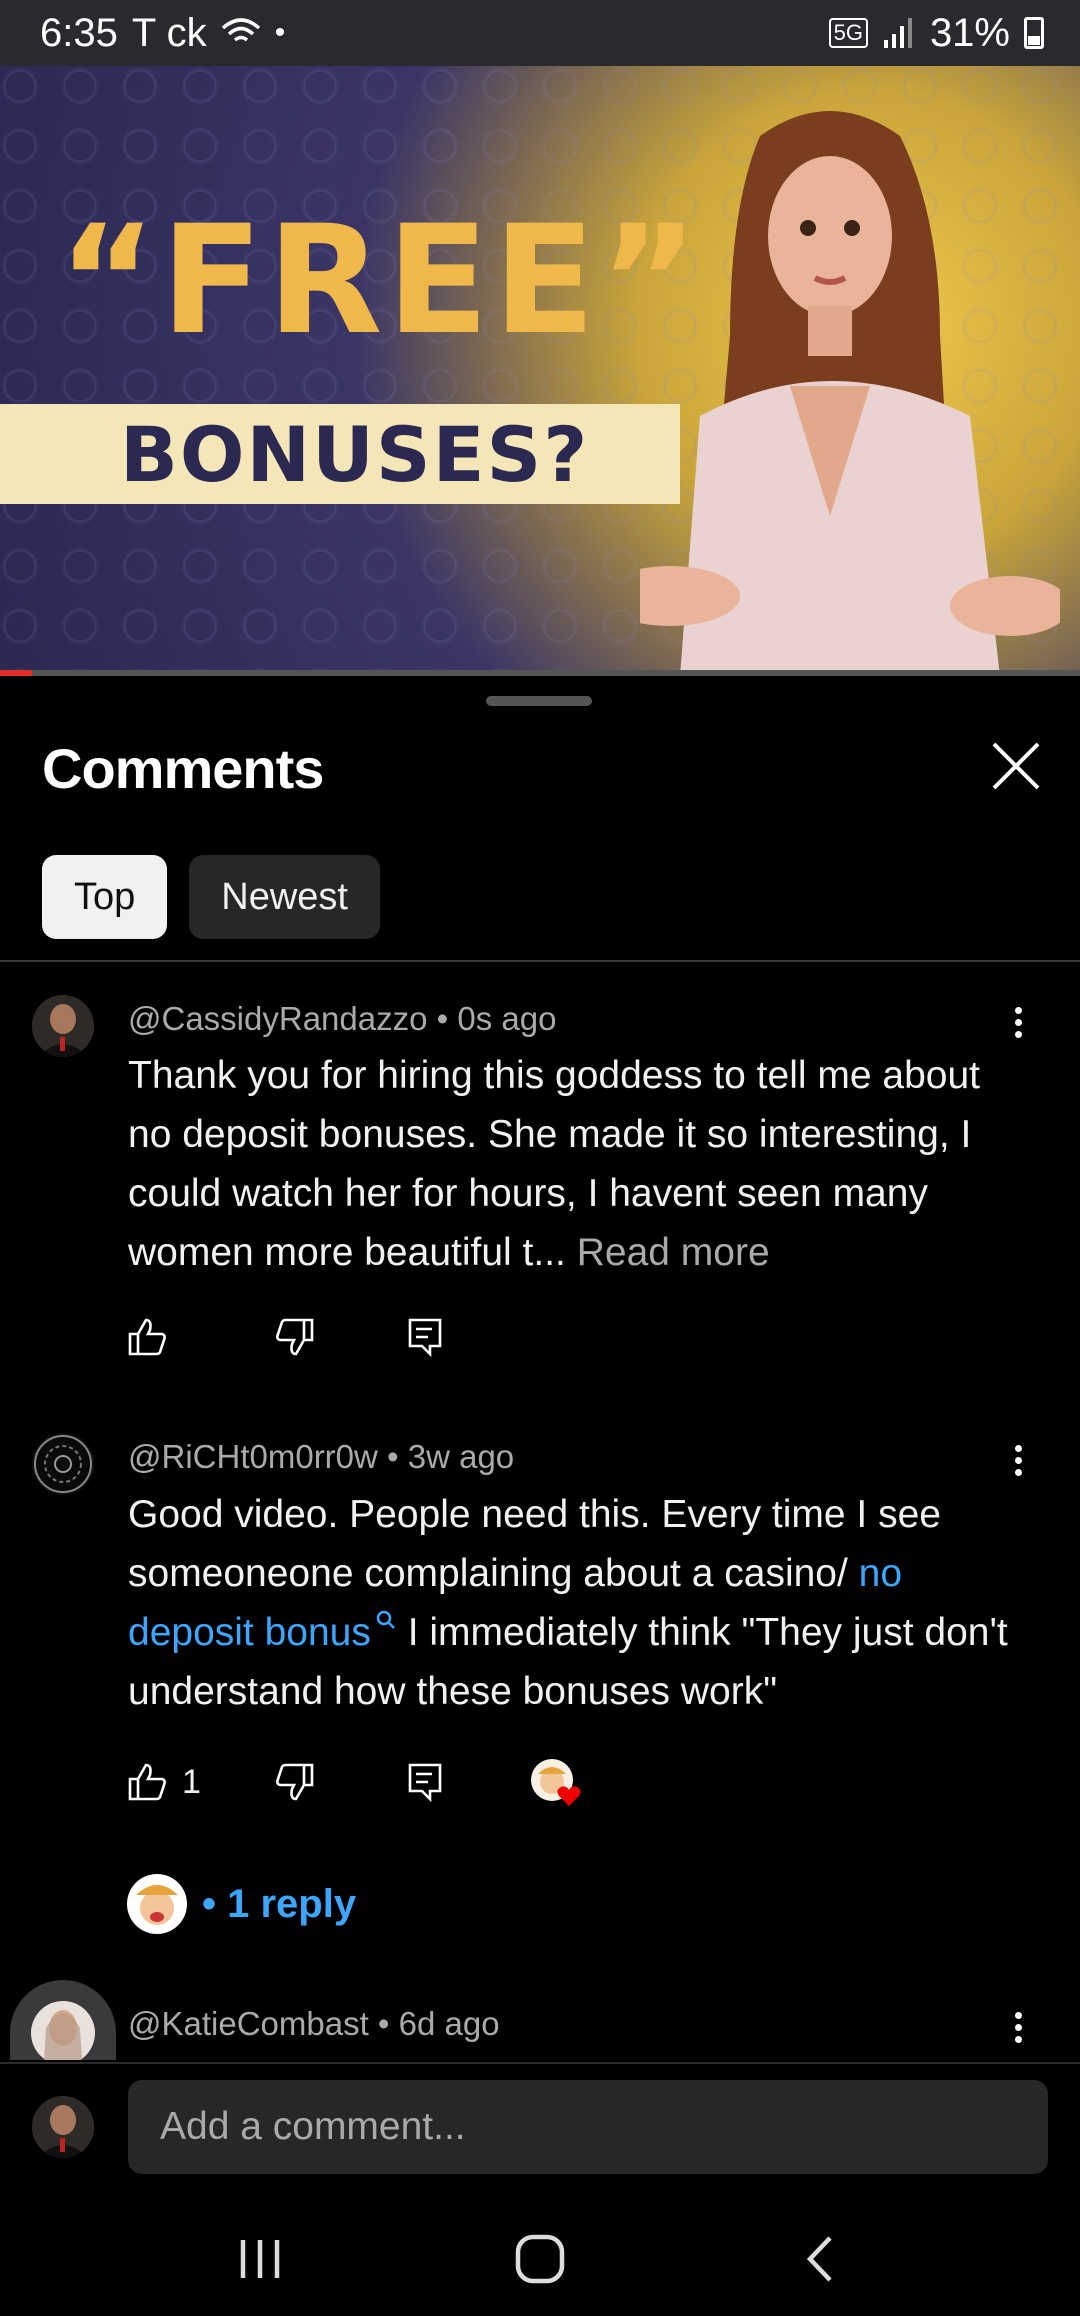  I want to click on sort-chips: Top Newest, so click(211, 897).